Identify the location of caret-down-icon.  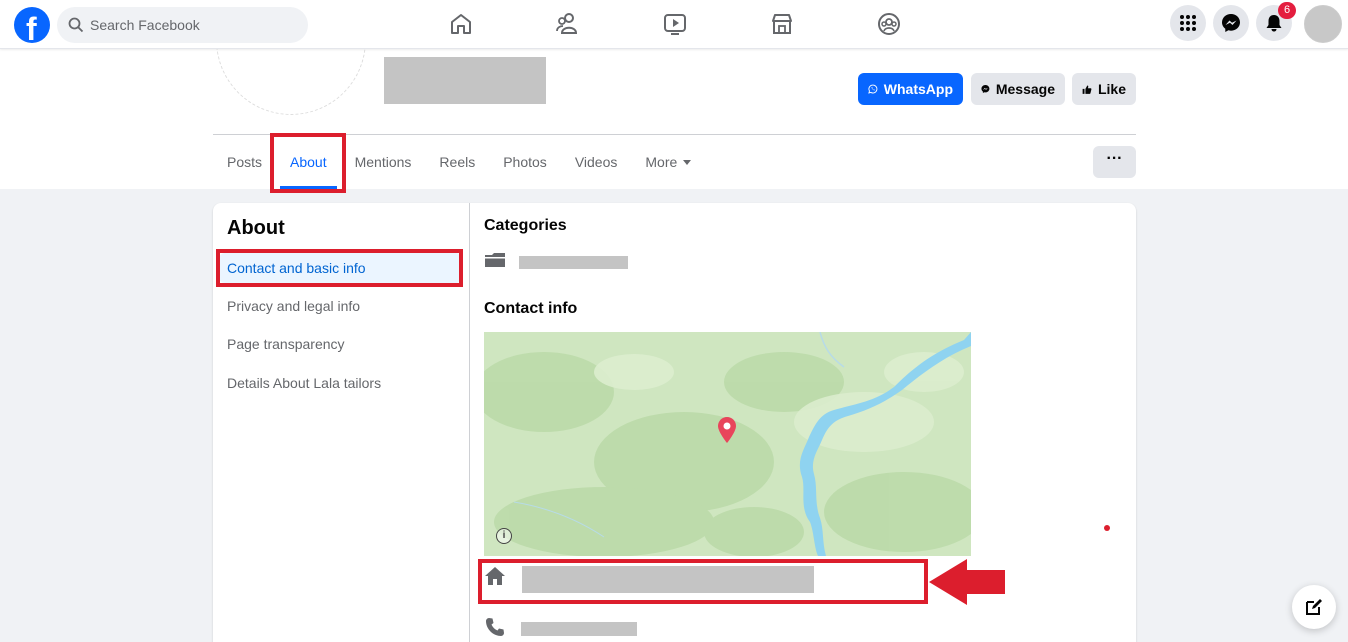
(687, 162).